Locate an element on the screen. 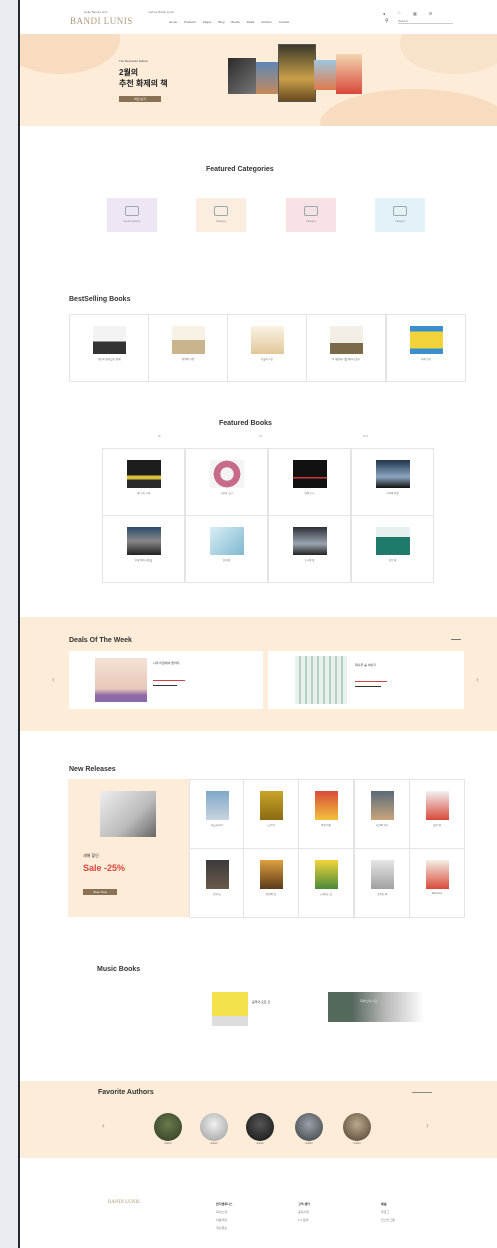  hero-button: 바로 보기 is located at coordinates (140, 99).